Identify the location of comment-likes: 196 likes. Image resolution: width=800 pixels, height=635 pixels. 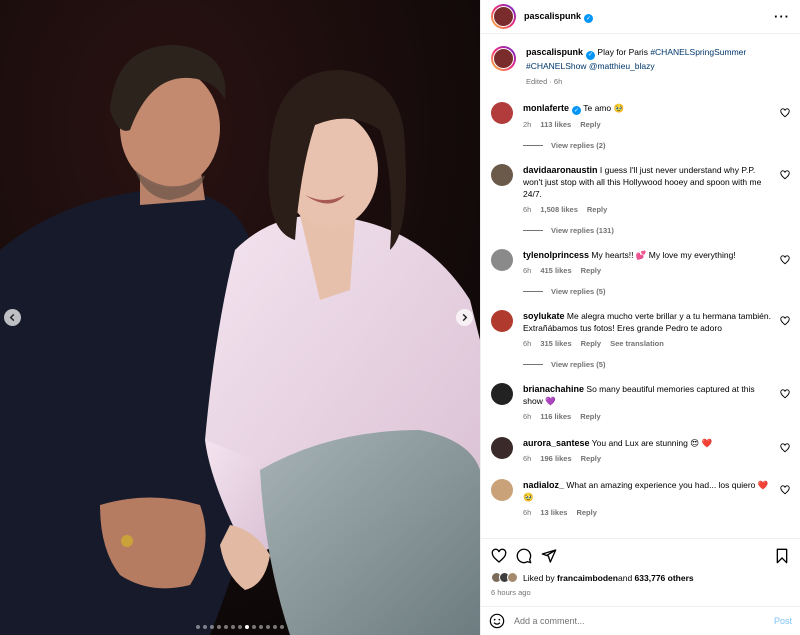
(555, 459).